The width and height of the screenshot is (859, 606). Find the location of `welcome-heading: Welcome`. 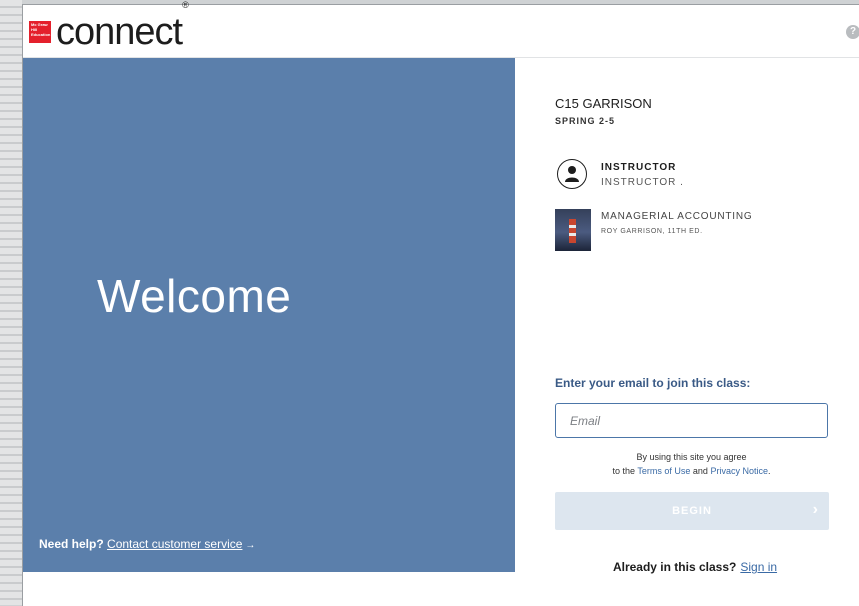

welcome-heading: Welcome is located at coordinates (194, 296).